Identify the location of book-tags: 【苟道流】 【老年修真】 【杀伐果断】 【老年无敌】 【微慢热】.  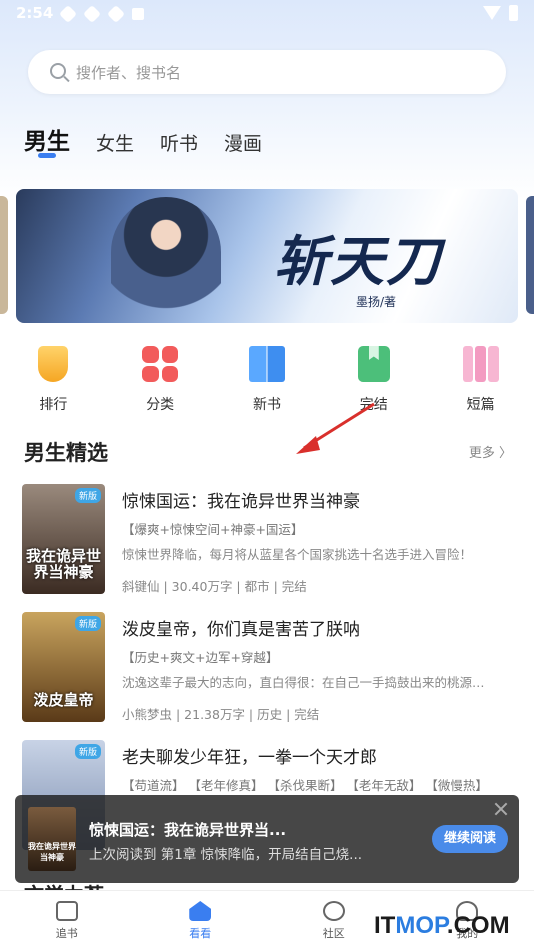
(305, 785).